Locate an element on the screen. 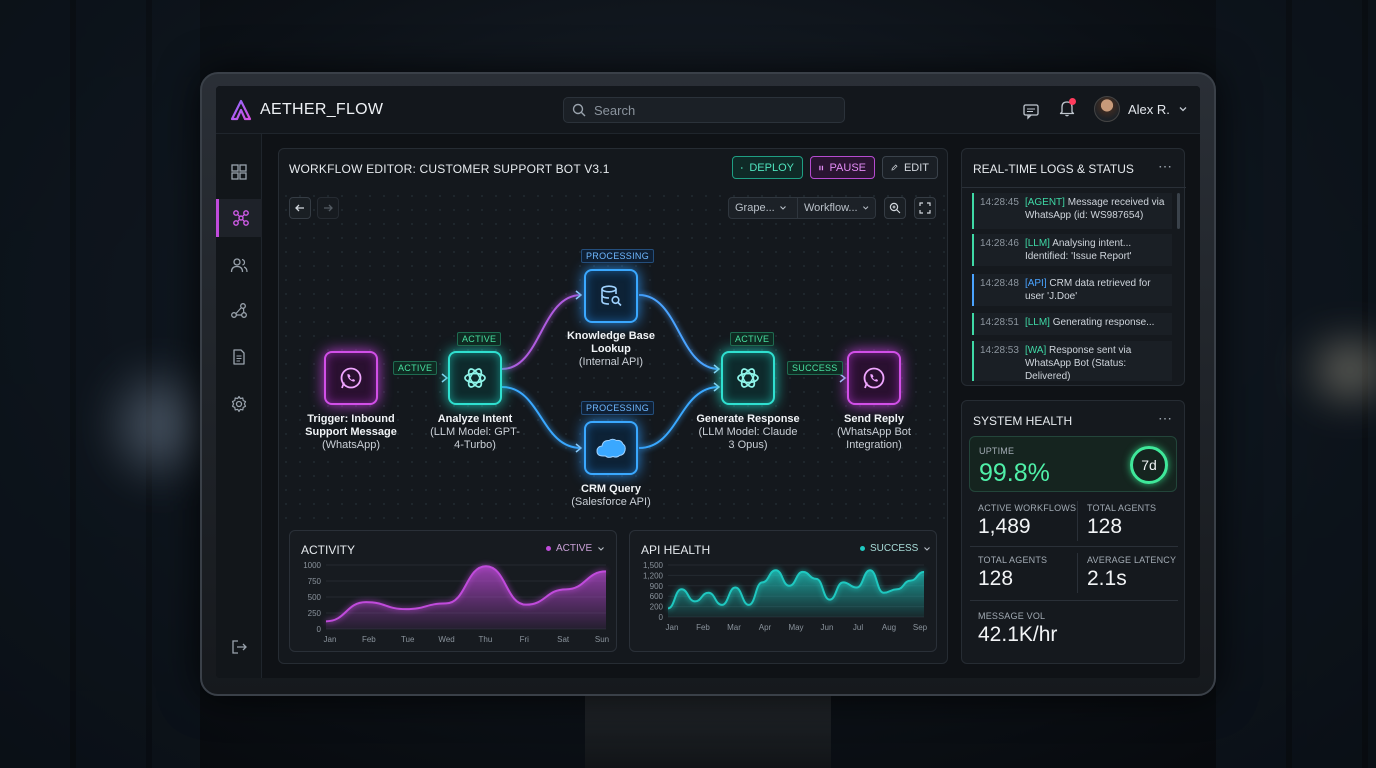 The width and height of the screenshot is (1376, 768). node-subtitle: (WhatsApp) is located at coordinates (351, 445).